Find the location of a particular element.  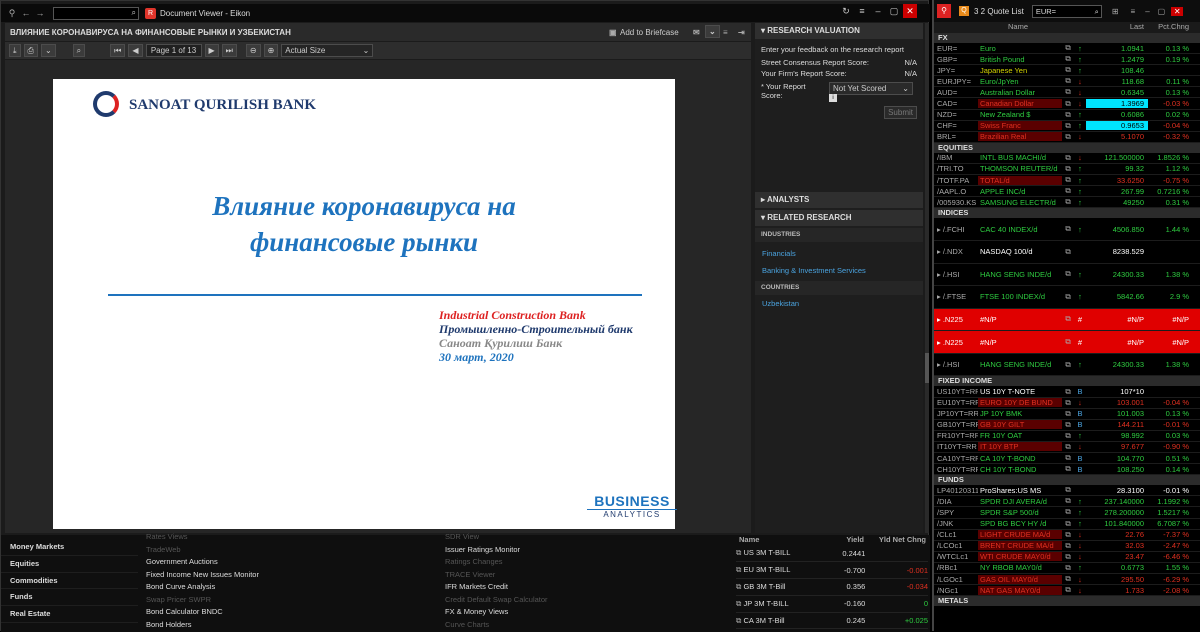

quote-row: /IBM INTL BUS MACHI/d ⧉ ↓ 121.500000 1.8526 % is located at coordinates (1067, 158).